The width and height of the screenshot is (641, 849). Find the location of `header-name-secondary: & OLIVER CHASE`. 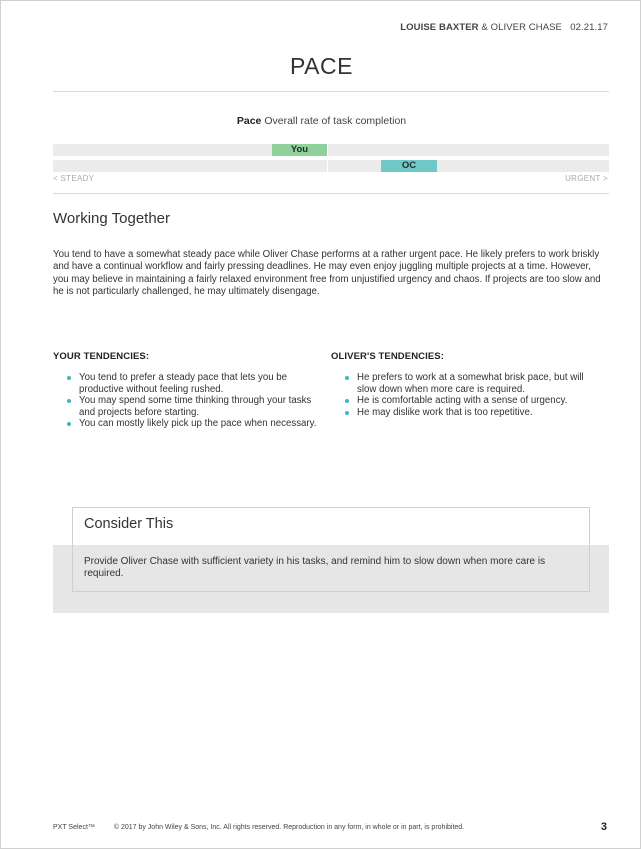

header-name-secondary: & OLIVER CHASE is located at coordinates (521, 27).